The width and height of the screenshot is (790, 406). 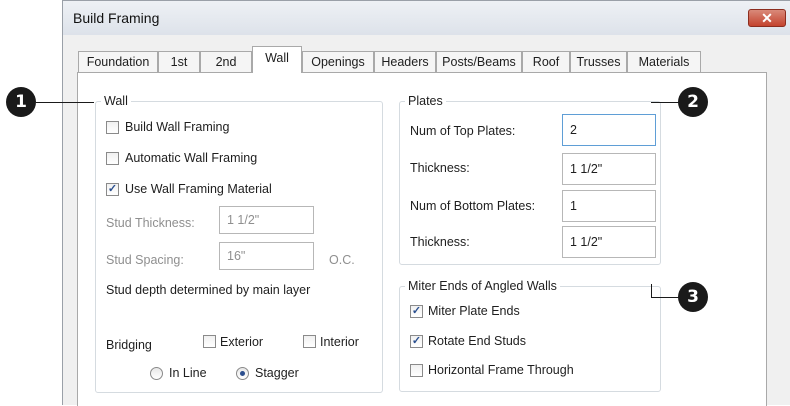 What do you see at coordinates (145, 260) in the screenshot?
I see `stud-spacing-label: Stud Spacing:` at bounding box center [145, 260].